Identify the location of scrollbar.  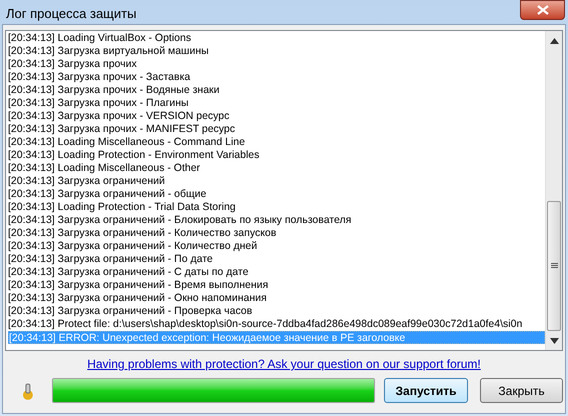
(553, 190).